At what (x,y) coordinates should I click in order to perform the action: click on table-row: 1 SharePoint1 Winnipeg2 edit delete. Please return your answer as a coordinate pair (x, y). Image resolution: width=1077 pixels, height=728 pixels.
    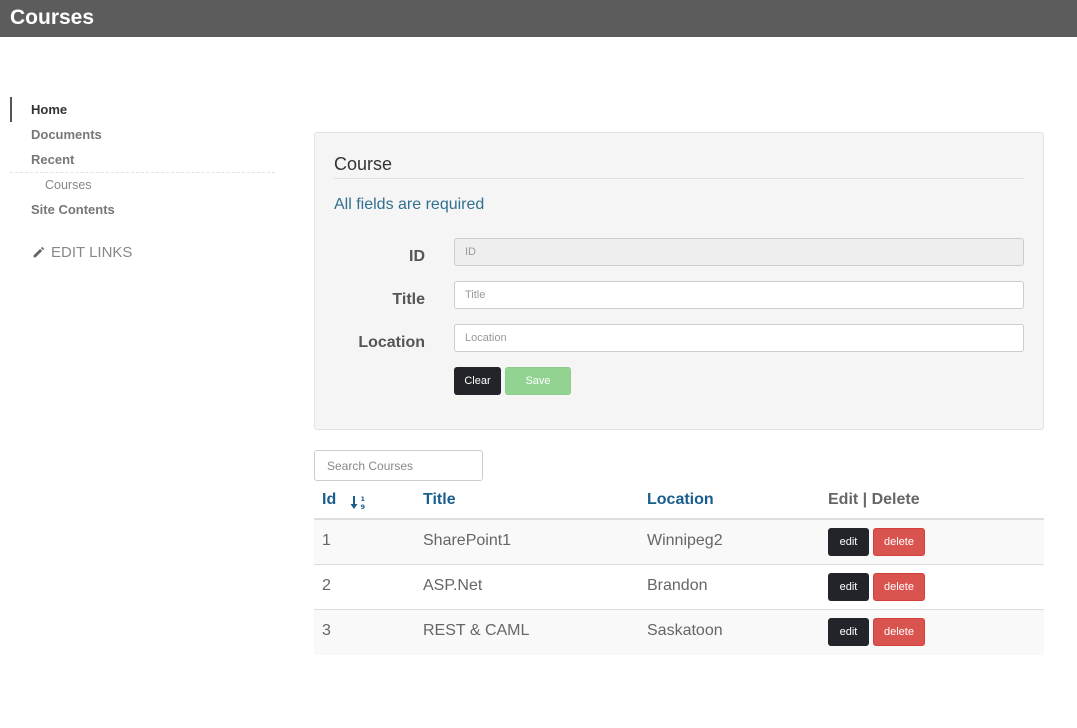
    Looking at the image, I should click on (679, 542).